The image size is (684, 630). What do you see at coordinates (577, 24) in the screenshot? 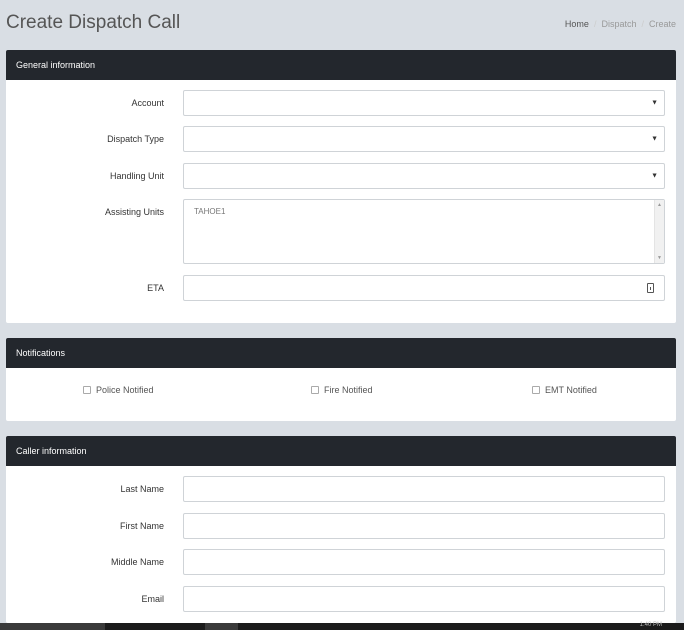
I see `breadcrumb-home: Home` at bounding box center [577, 24].